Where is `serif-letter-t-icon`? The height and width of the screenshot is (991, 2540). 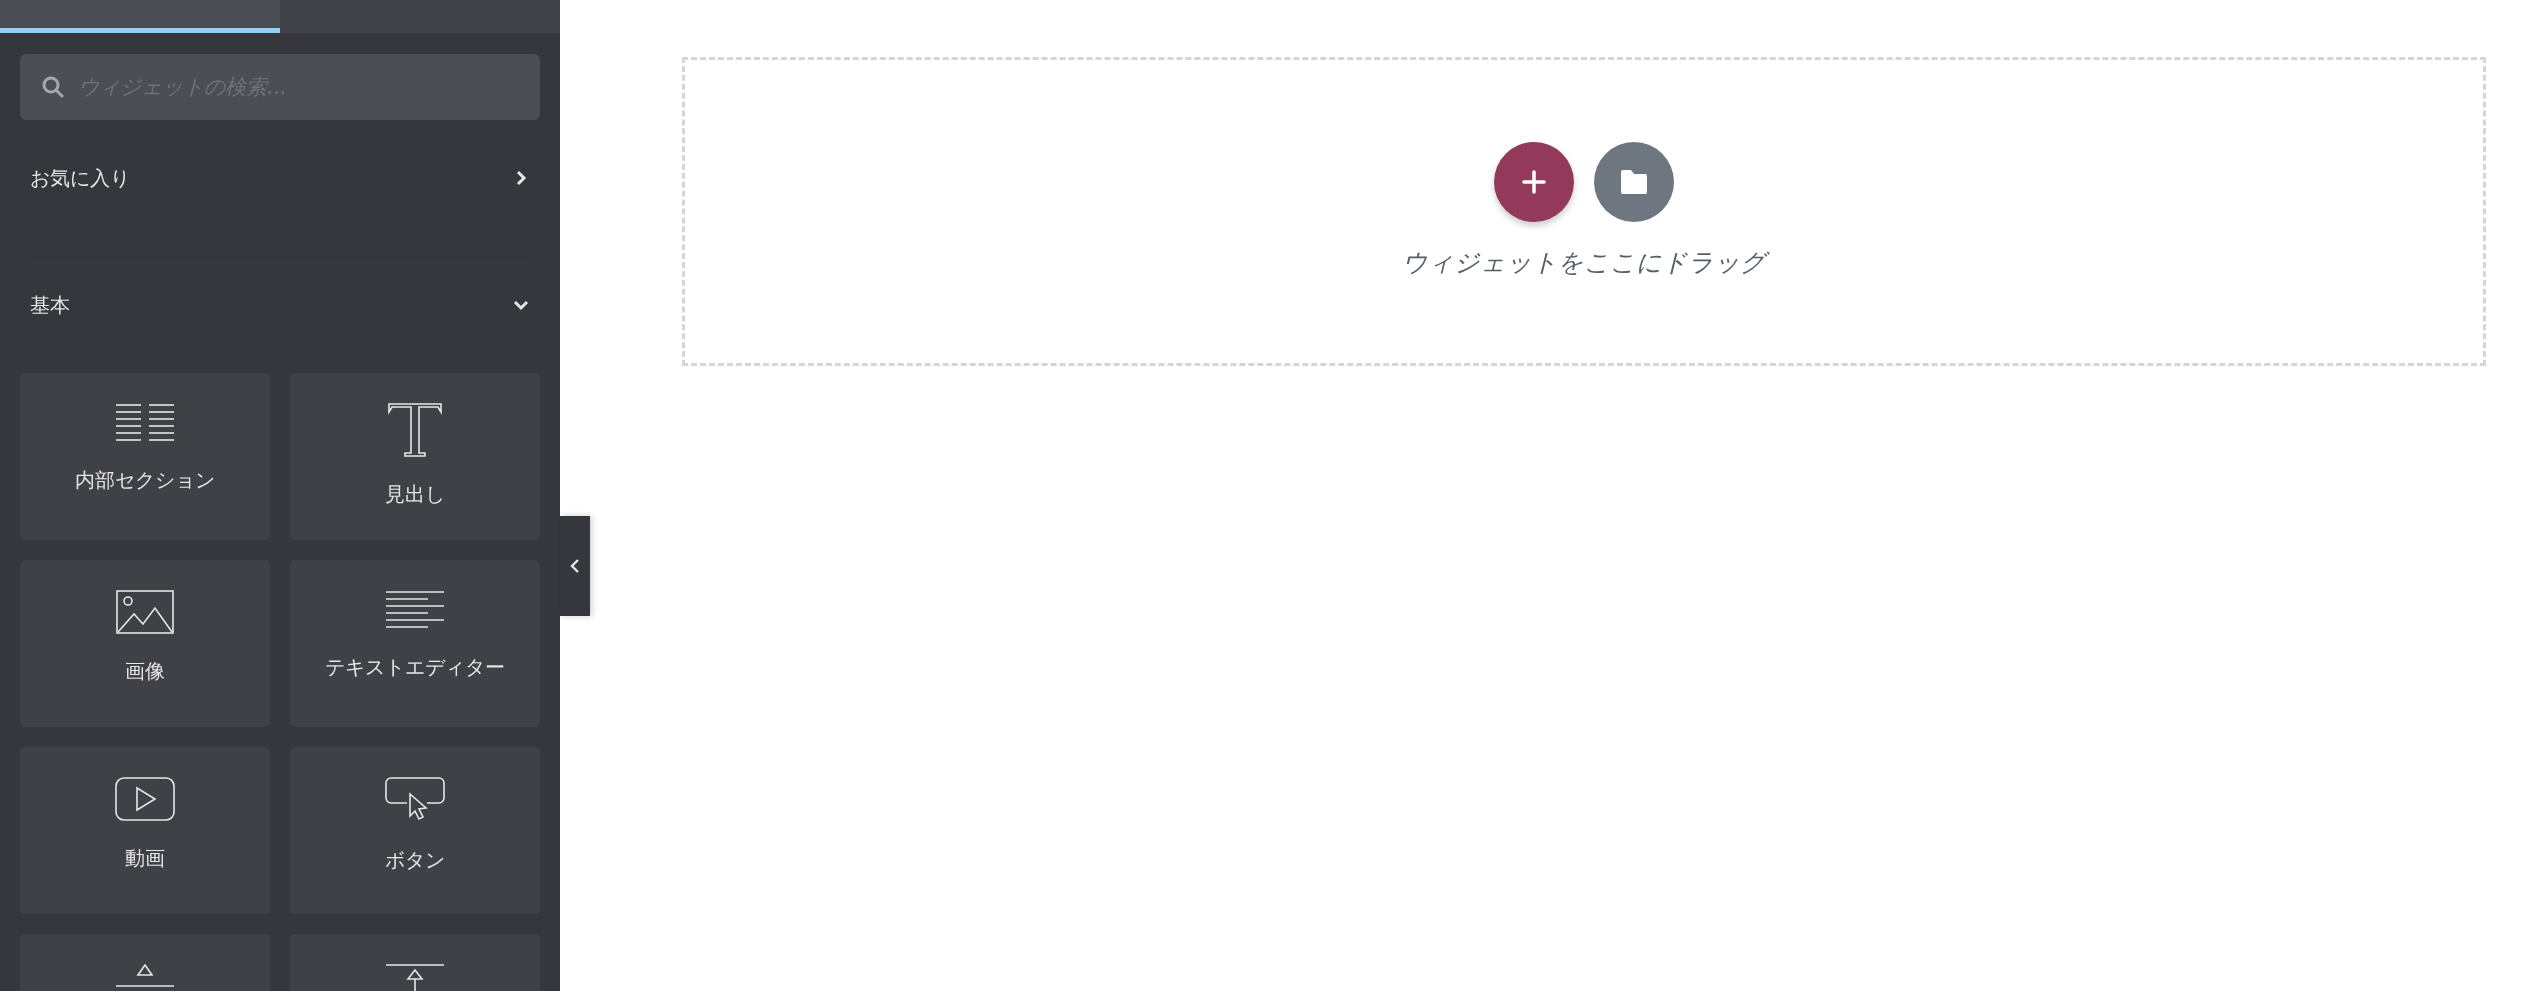
serif-letter-t-icon is located at coordinates (415, 430).